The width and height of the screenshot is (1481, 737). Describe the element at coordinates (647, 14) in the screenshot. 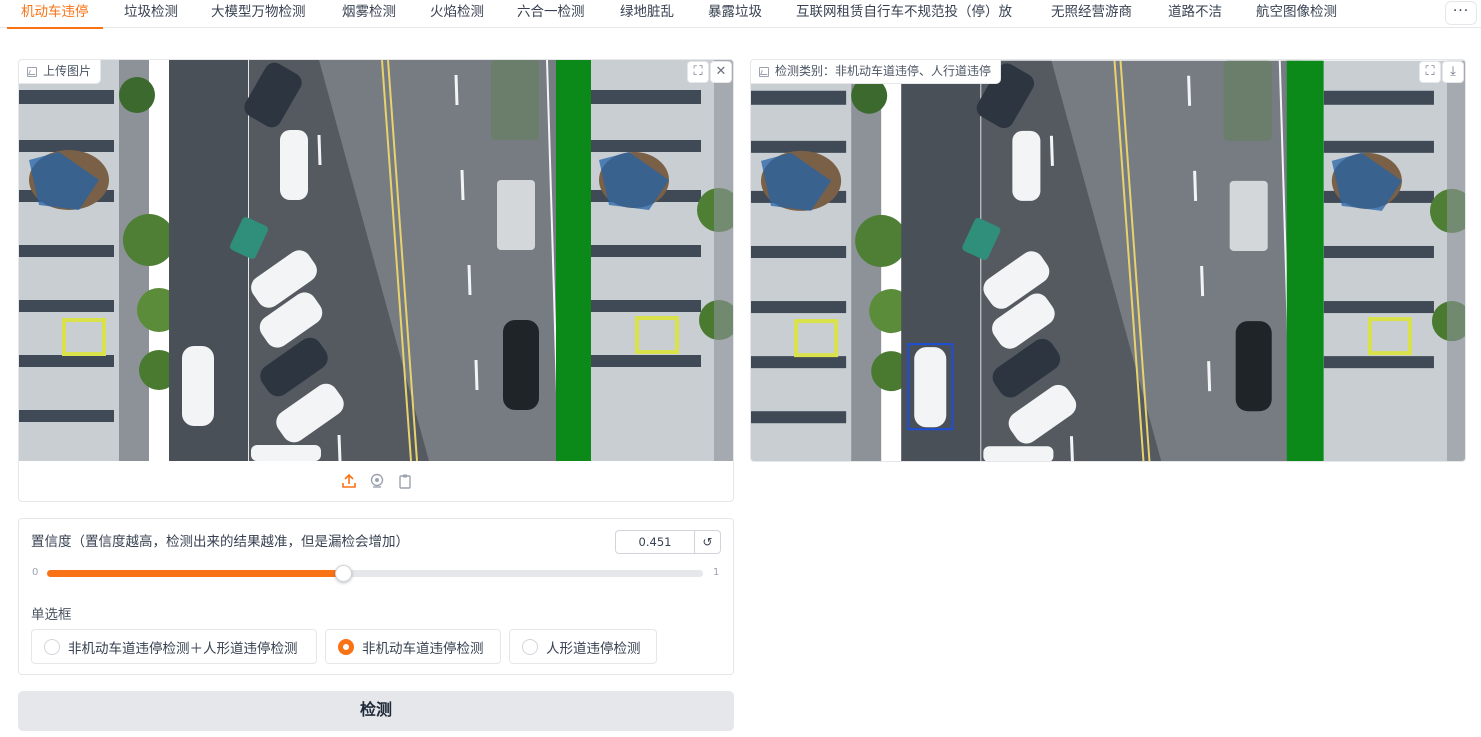

I see `tab-green-land-mess: 绿地脏乱` at that location.